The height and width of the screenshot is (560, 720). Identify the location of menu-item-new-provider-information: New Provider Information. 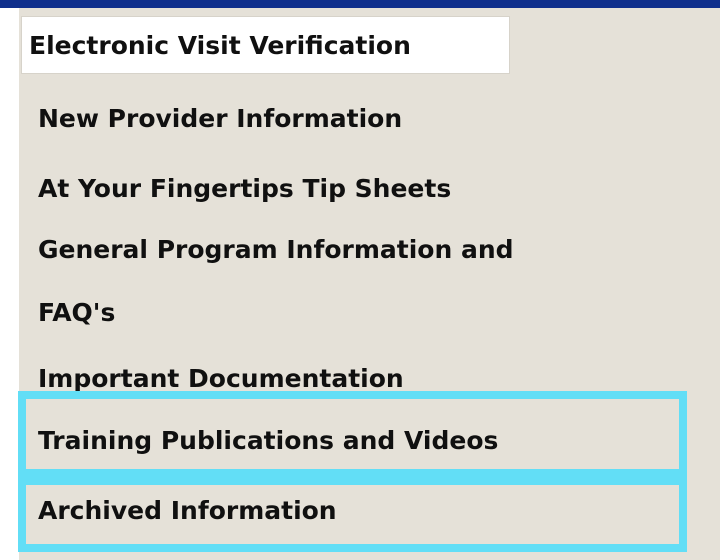
(220, 119).